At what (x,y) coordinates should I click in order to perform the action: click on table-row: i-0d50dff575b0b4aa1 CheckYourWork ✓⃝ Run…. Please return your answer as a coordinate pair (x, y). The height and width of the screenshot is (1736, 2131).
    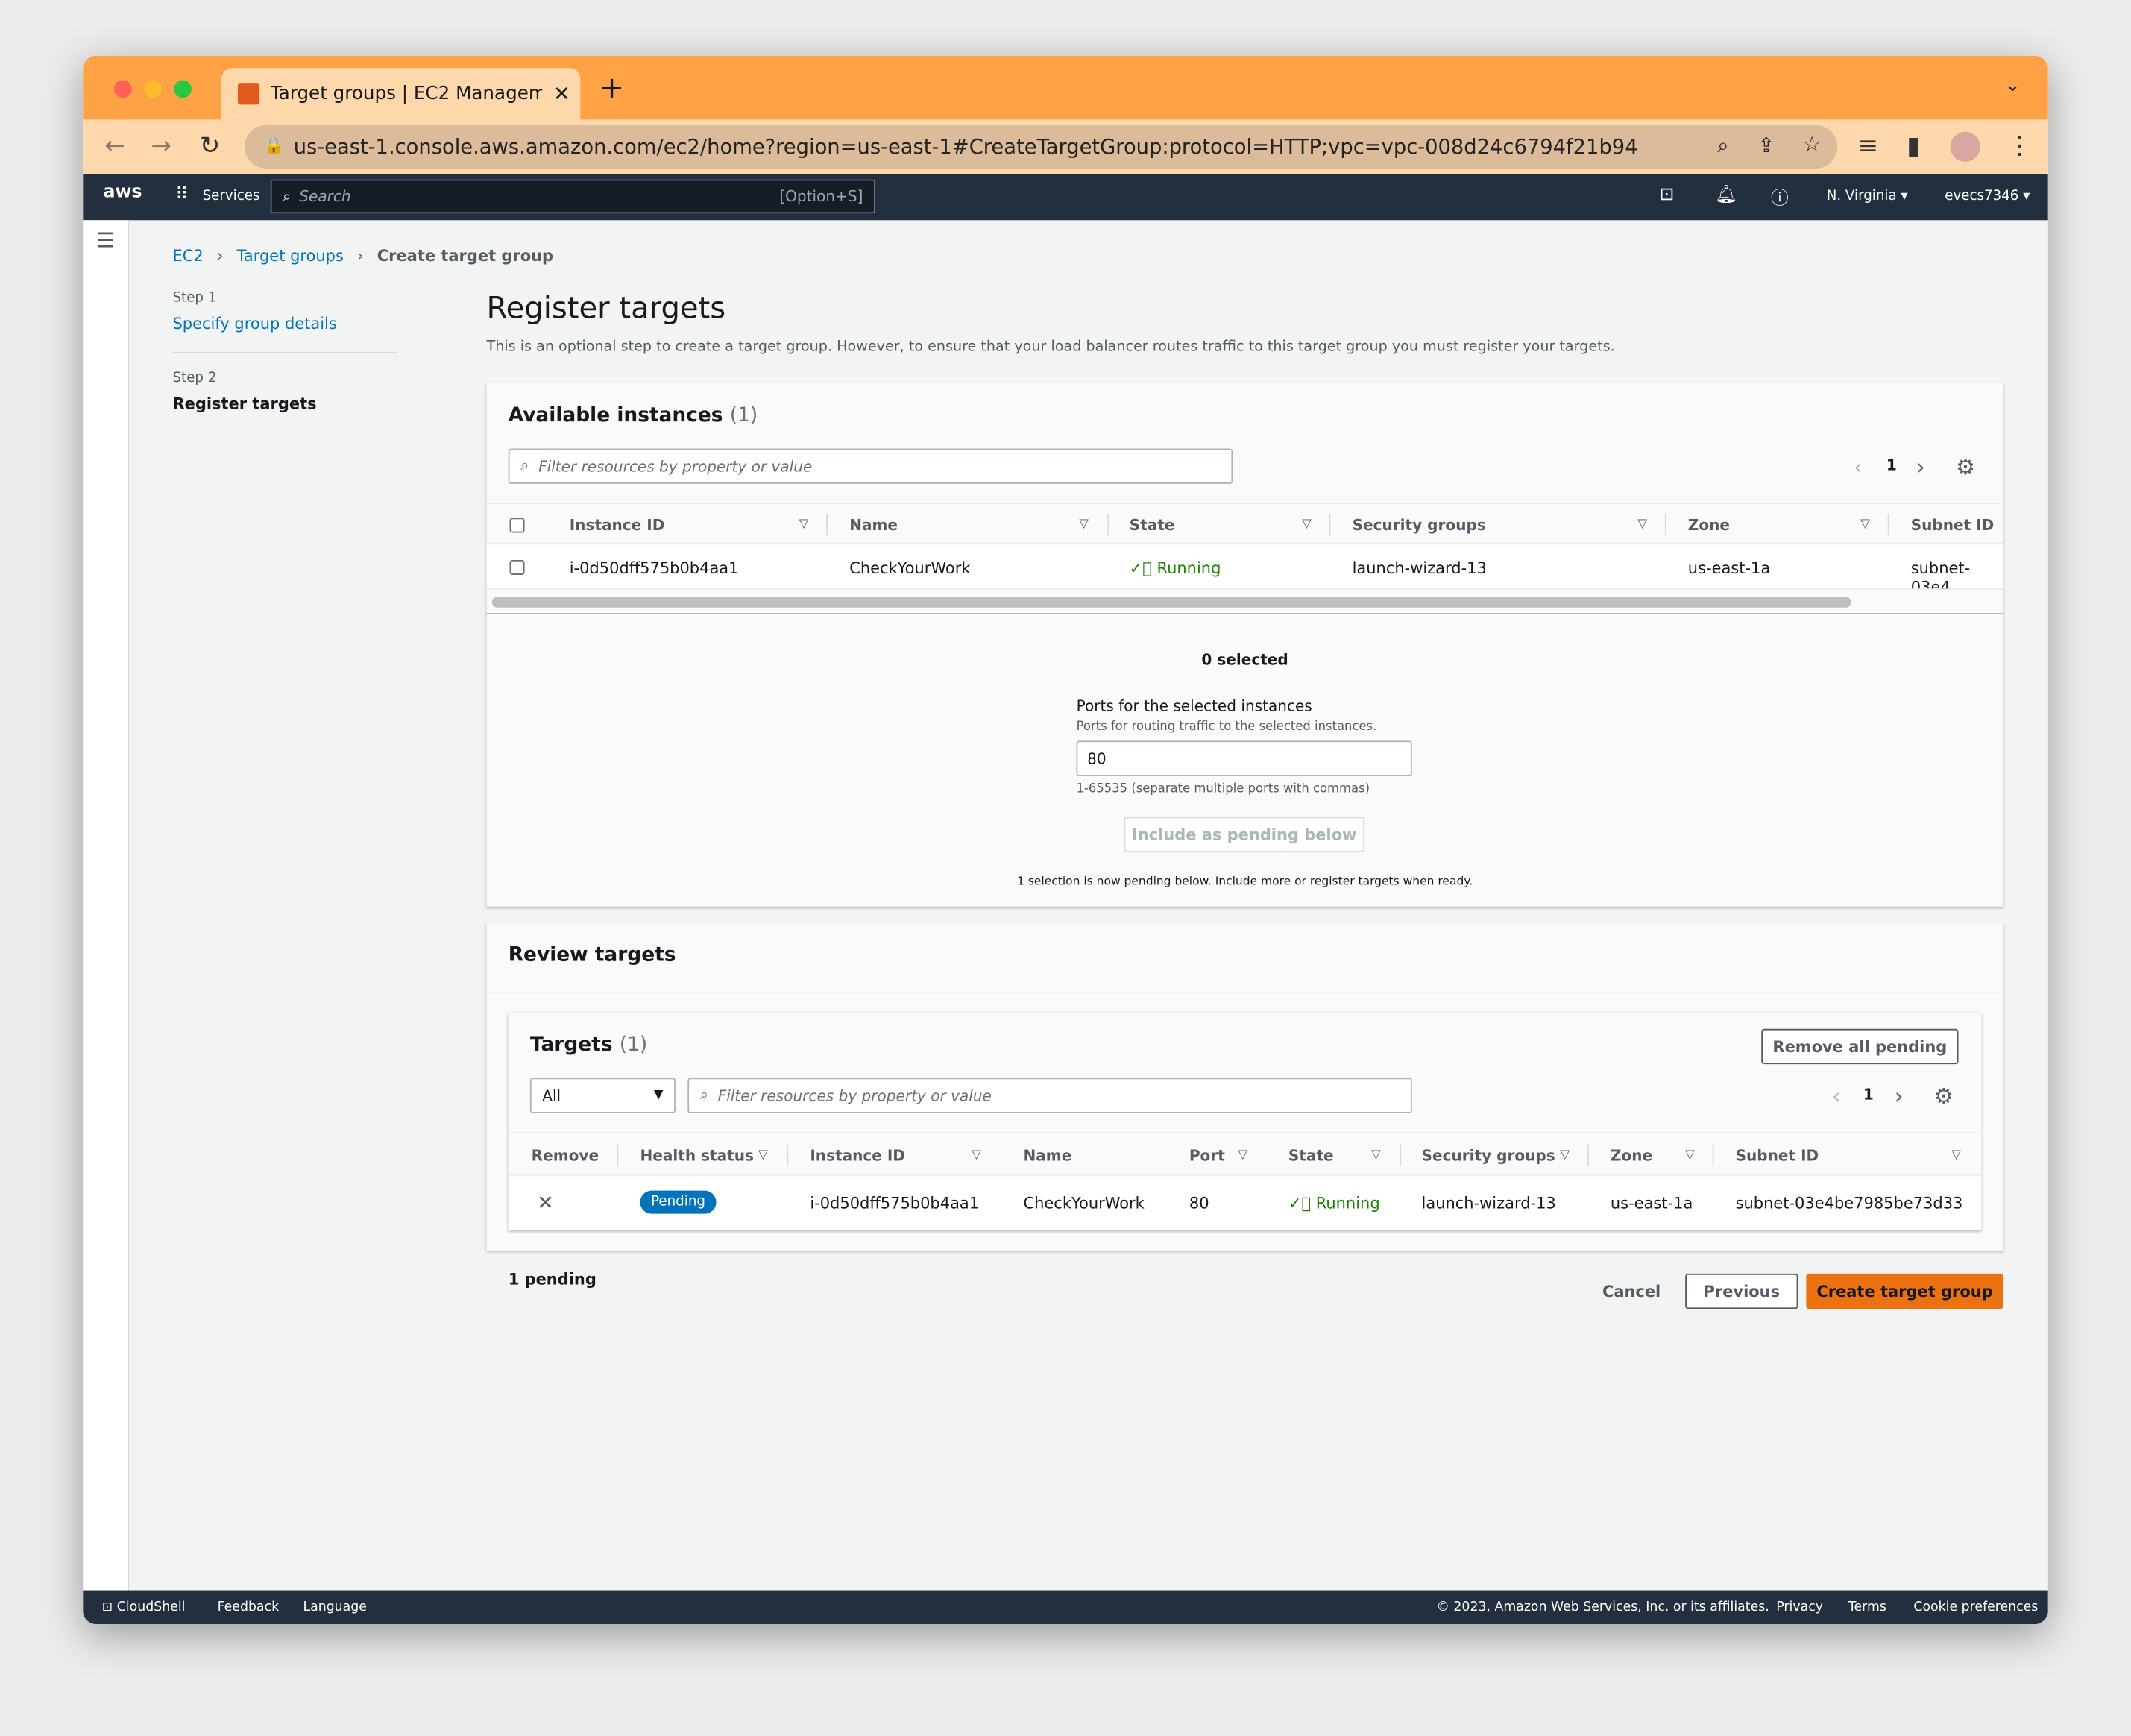
    Looking at the image, I should click on (1244, 567).